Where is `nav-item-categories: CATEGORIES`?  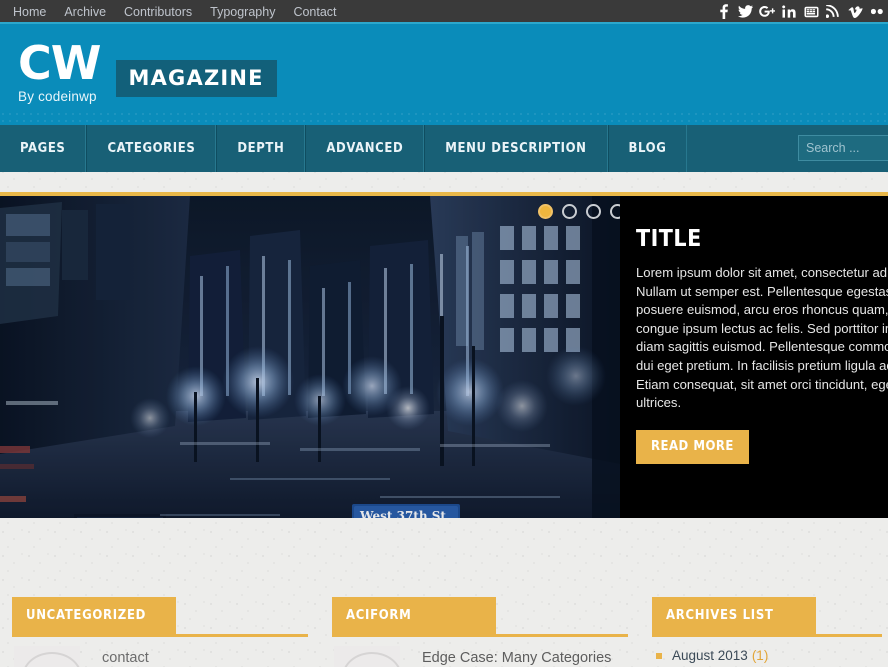 nav-item-categories: CATEGORIES is located at coordinates (151, 148).